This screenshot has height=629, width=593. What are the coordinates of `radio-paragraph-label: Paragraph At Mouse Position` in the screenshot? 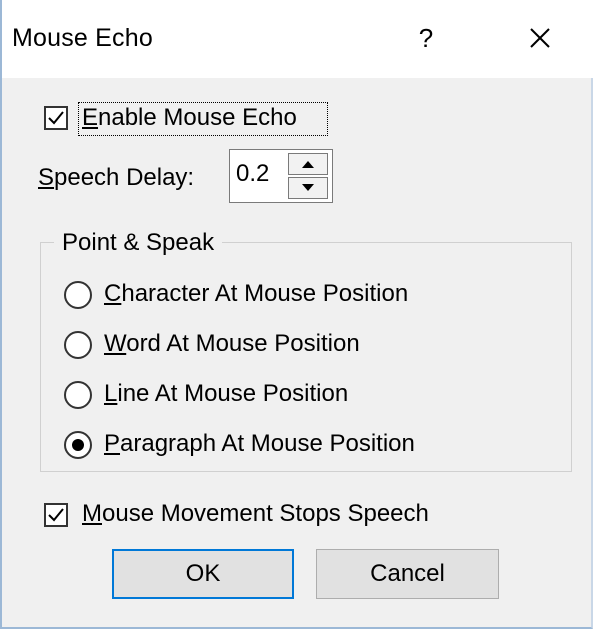 It's located at (259, 444).